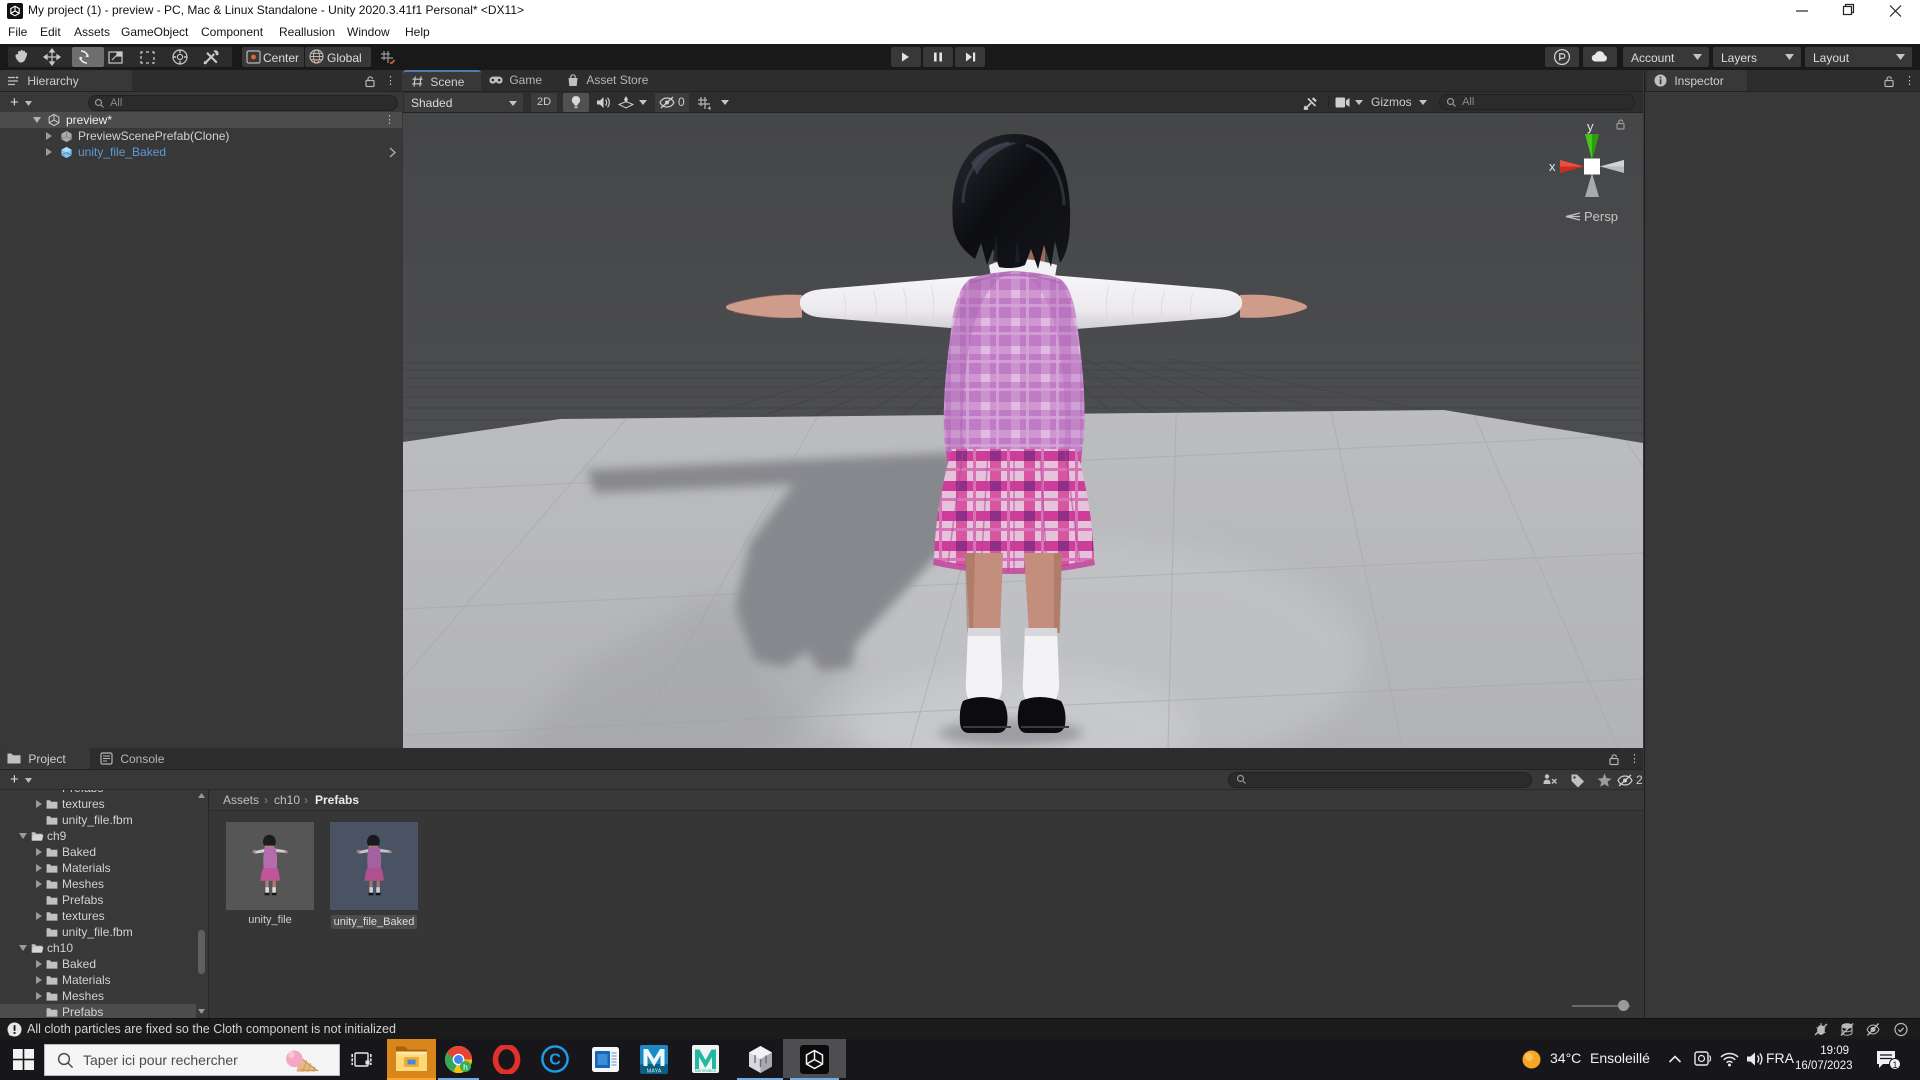  What do you see at coordinates (465, 1067) in the screenshot?
I see `svg-text: h` at bounding box center [465, 1067].